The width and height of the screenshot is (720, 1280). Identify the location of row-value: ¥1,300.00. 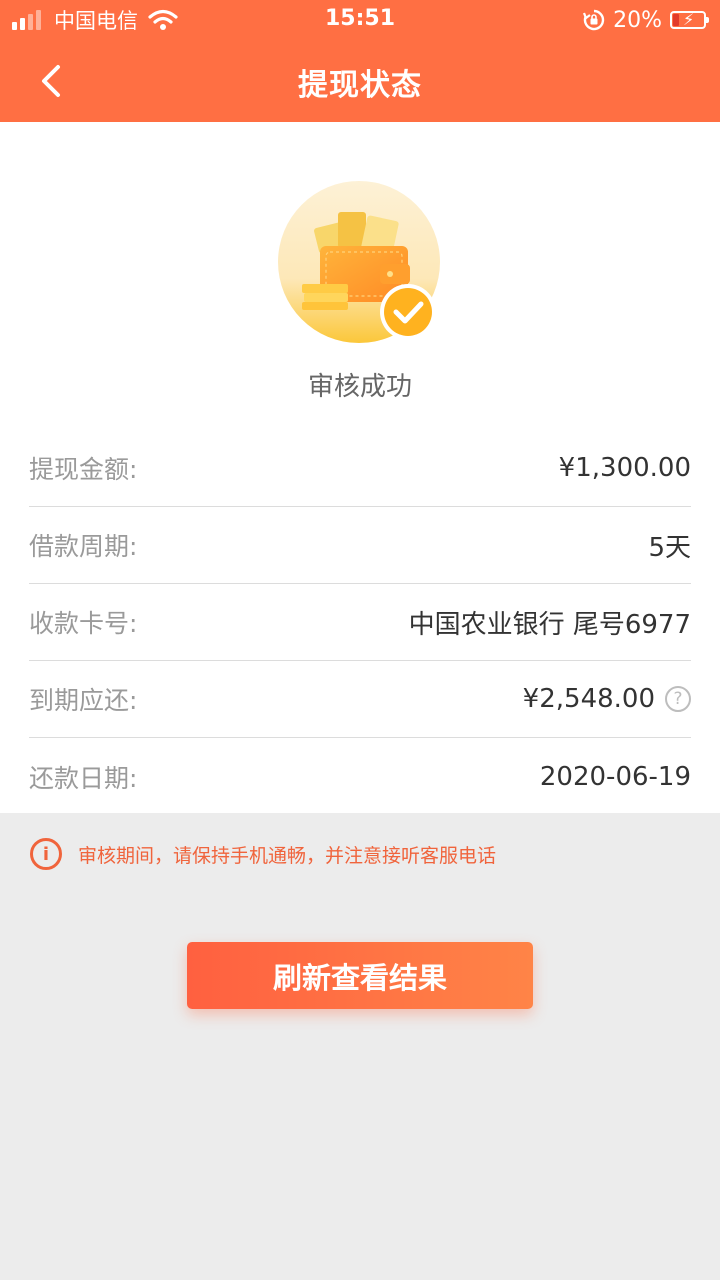
(624, 468).